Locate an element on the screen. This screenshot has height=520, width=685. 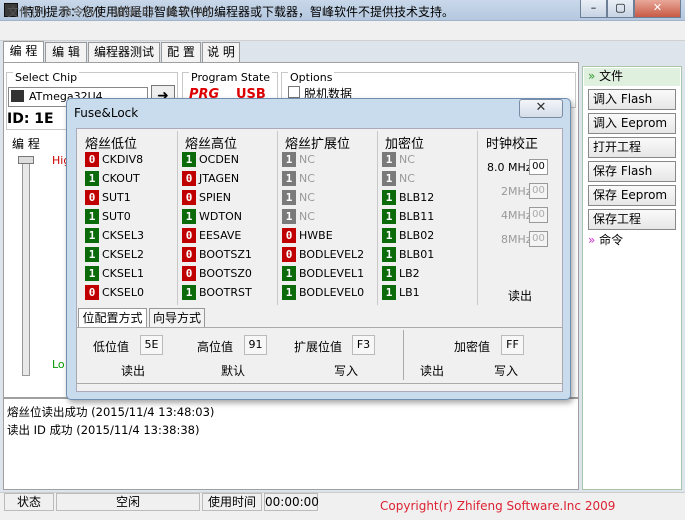
offline-checkbox is located at coordinates (294, 92).